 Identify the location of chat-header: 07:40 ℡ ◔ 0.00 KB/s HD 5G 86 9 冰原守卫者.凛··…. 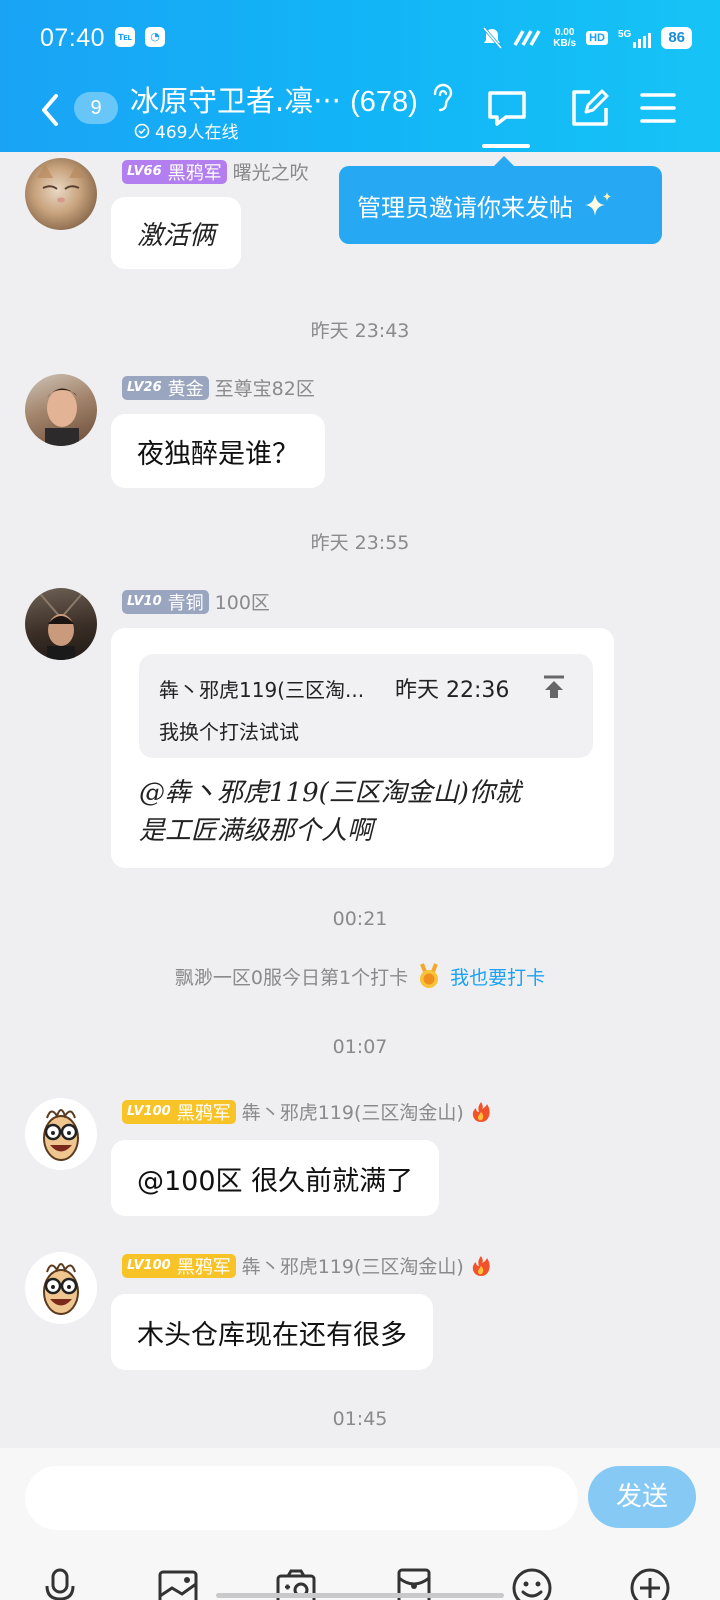
(360, 76).